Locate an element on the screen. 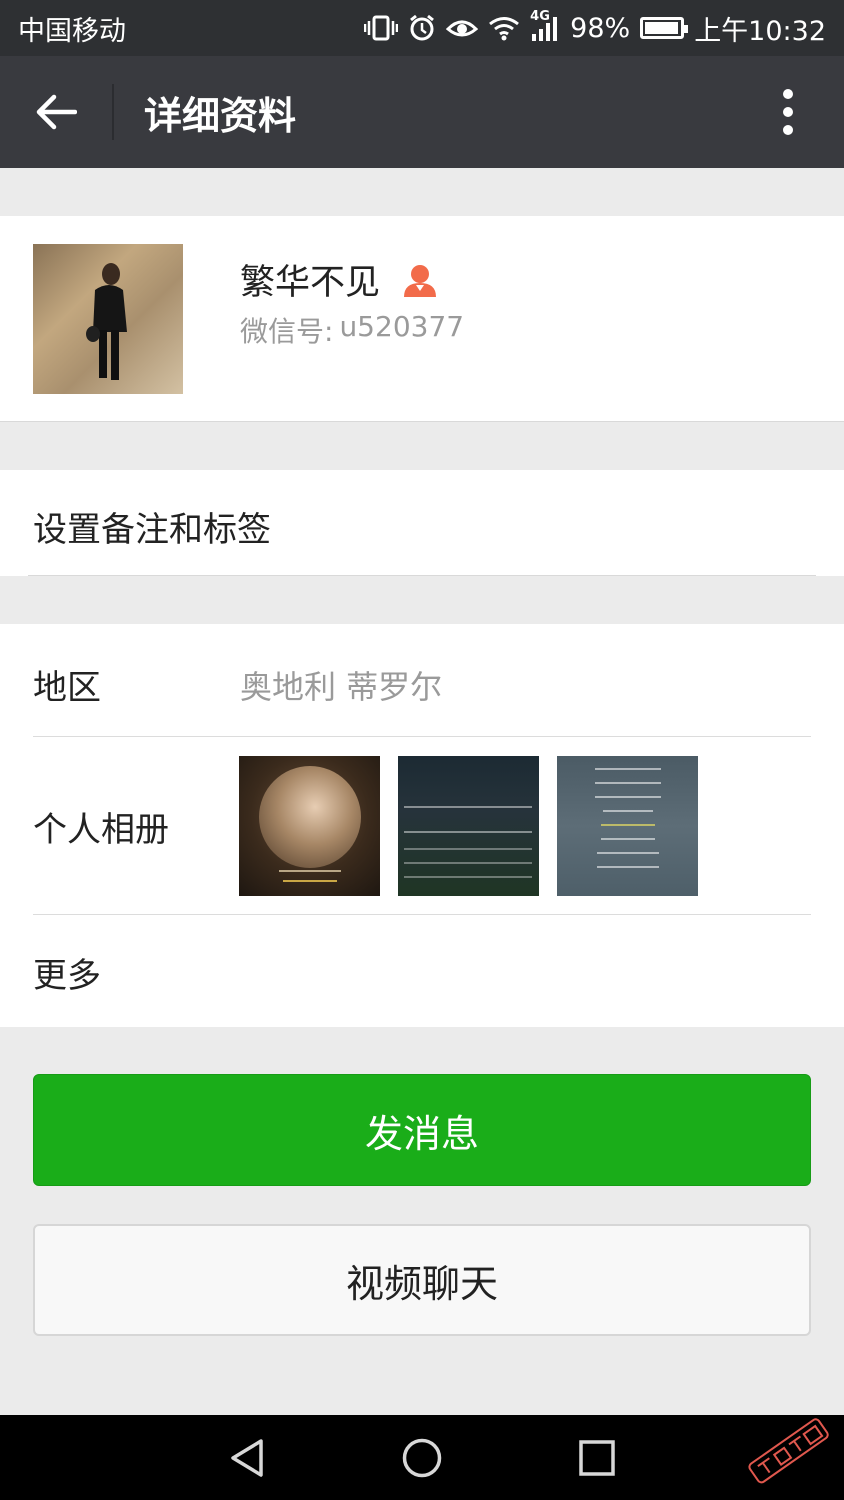  wechat-id-value: u520377 is located at coordinates (402, 326).